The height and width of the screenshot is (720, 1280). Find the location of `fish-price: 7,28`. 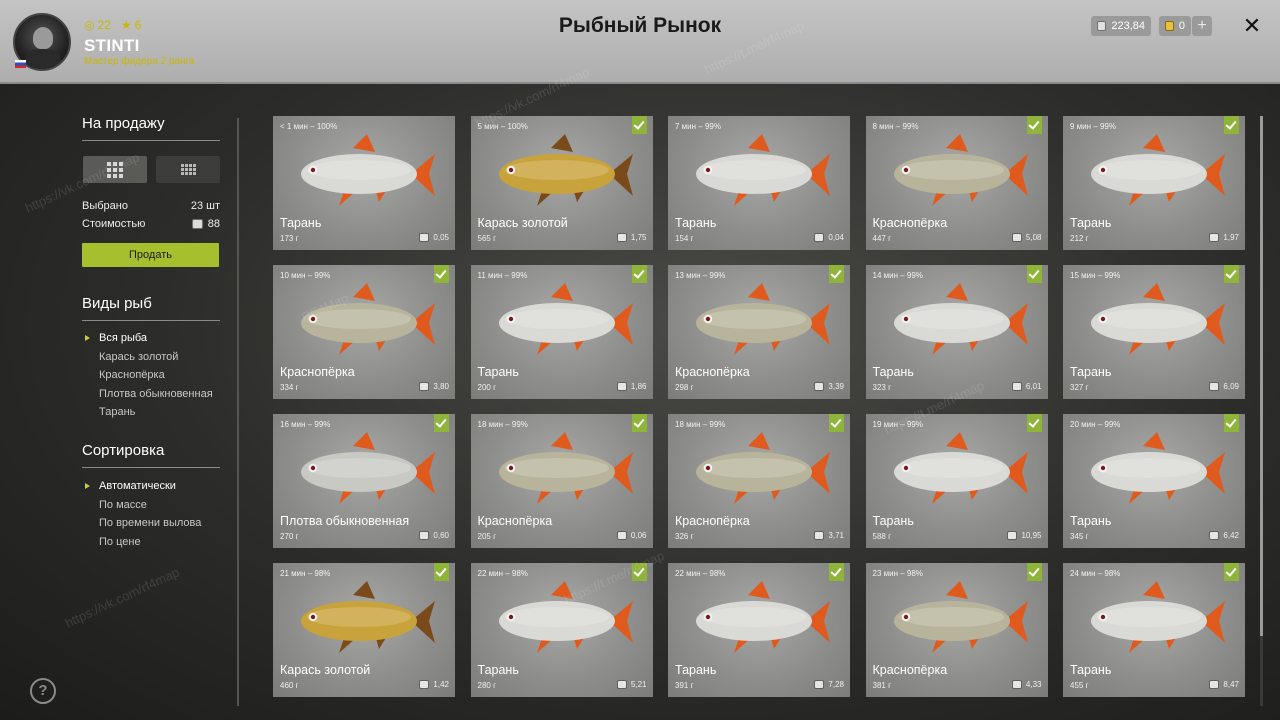

fish-price: 7,28 is located at coordinates (829, 684).